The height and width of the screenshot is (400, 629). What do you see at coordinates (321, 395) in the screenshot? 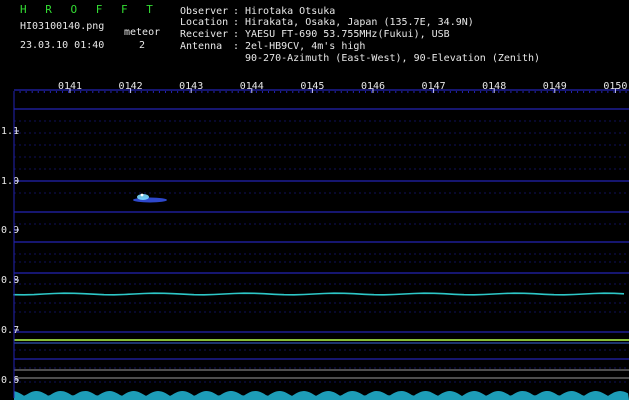
I see `noise-band` at bounding box center [321, 395].